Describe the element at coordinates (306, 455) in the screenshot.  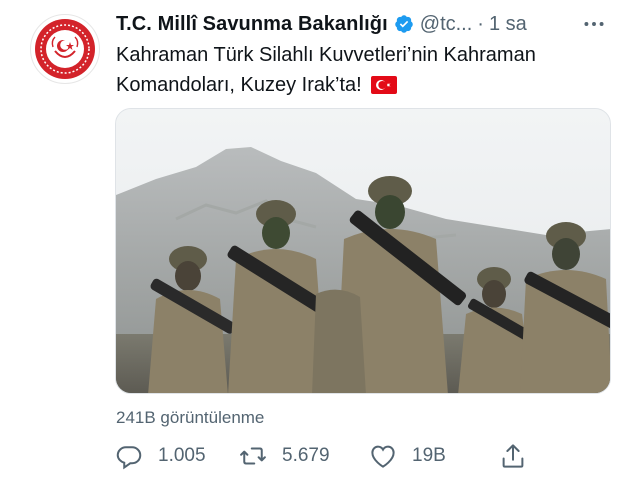
I see `retweet-count: 5.679` at that location.